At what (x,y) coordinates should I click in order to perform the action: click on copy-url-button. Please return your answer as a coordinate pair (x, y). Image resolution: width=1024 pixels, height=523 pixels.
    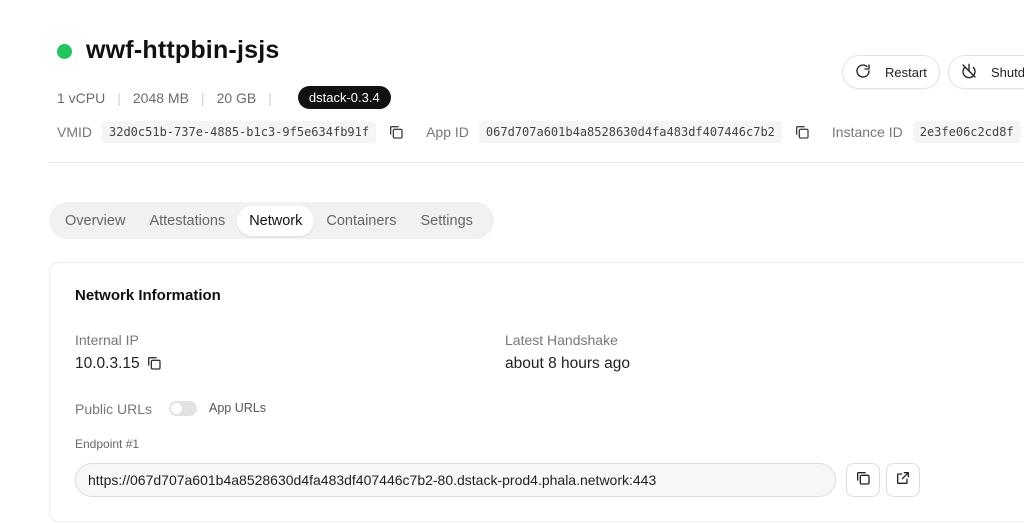
    Looking at the image, I should click on (863, 480).